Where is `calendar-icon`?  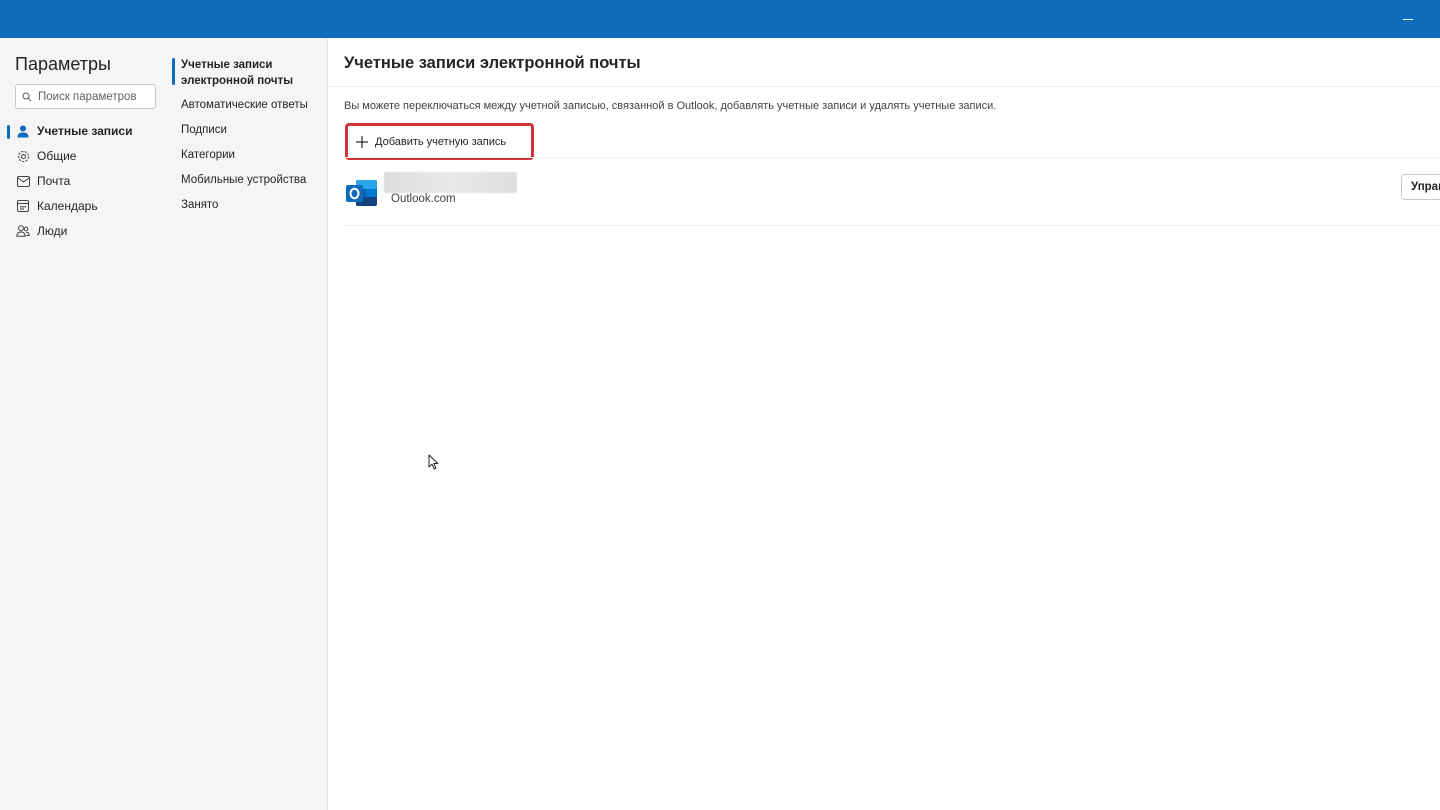
calendar-icon is located at coordinates (23, 206).